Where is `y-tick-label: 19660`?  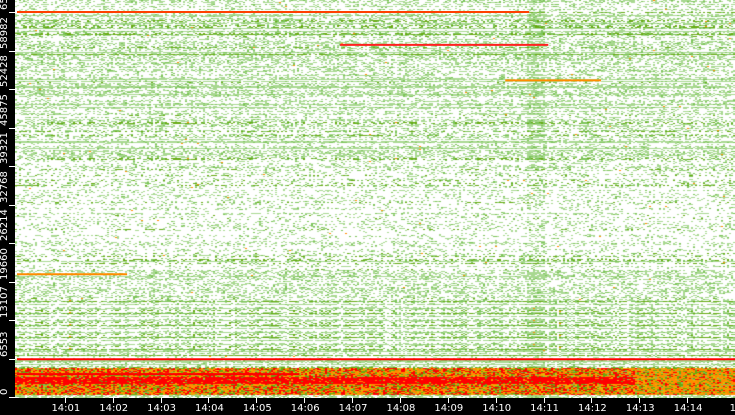 y-tick-label: 19660 is located at coordinates (5, 263).